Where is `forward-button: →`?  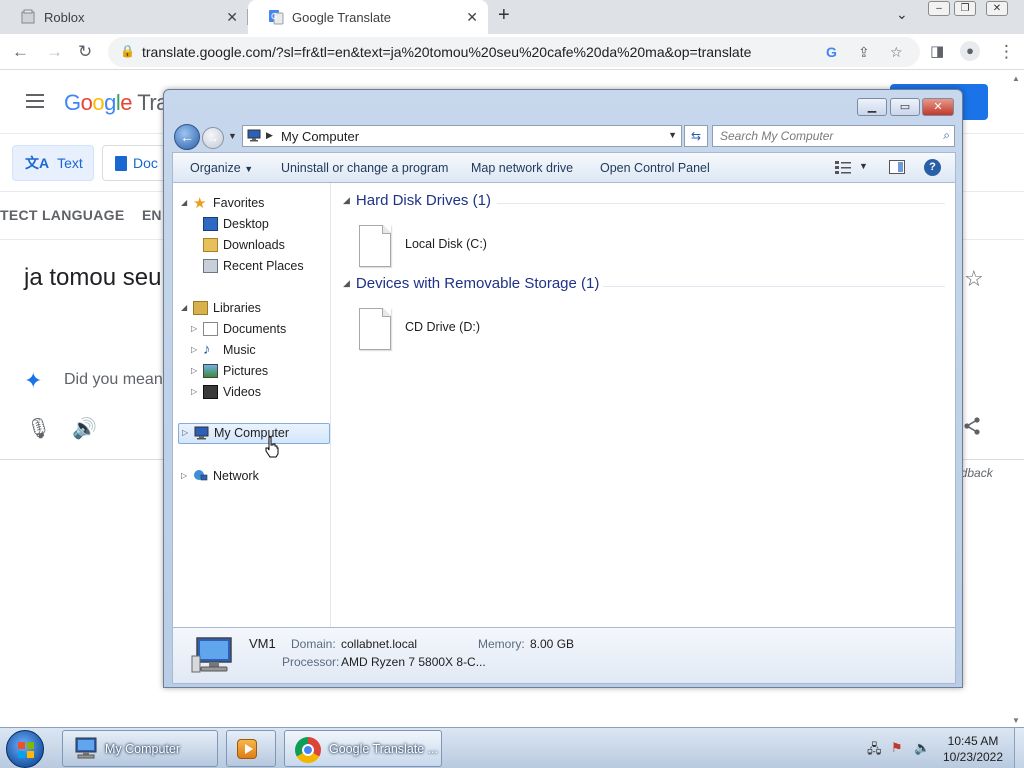 forward-button: → is located at coordinates (213, 138).